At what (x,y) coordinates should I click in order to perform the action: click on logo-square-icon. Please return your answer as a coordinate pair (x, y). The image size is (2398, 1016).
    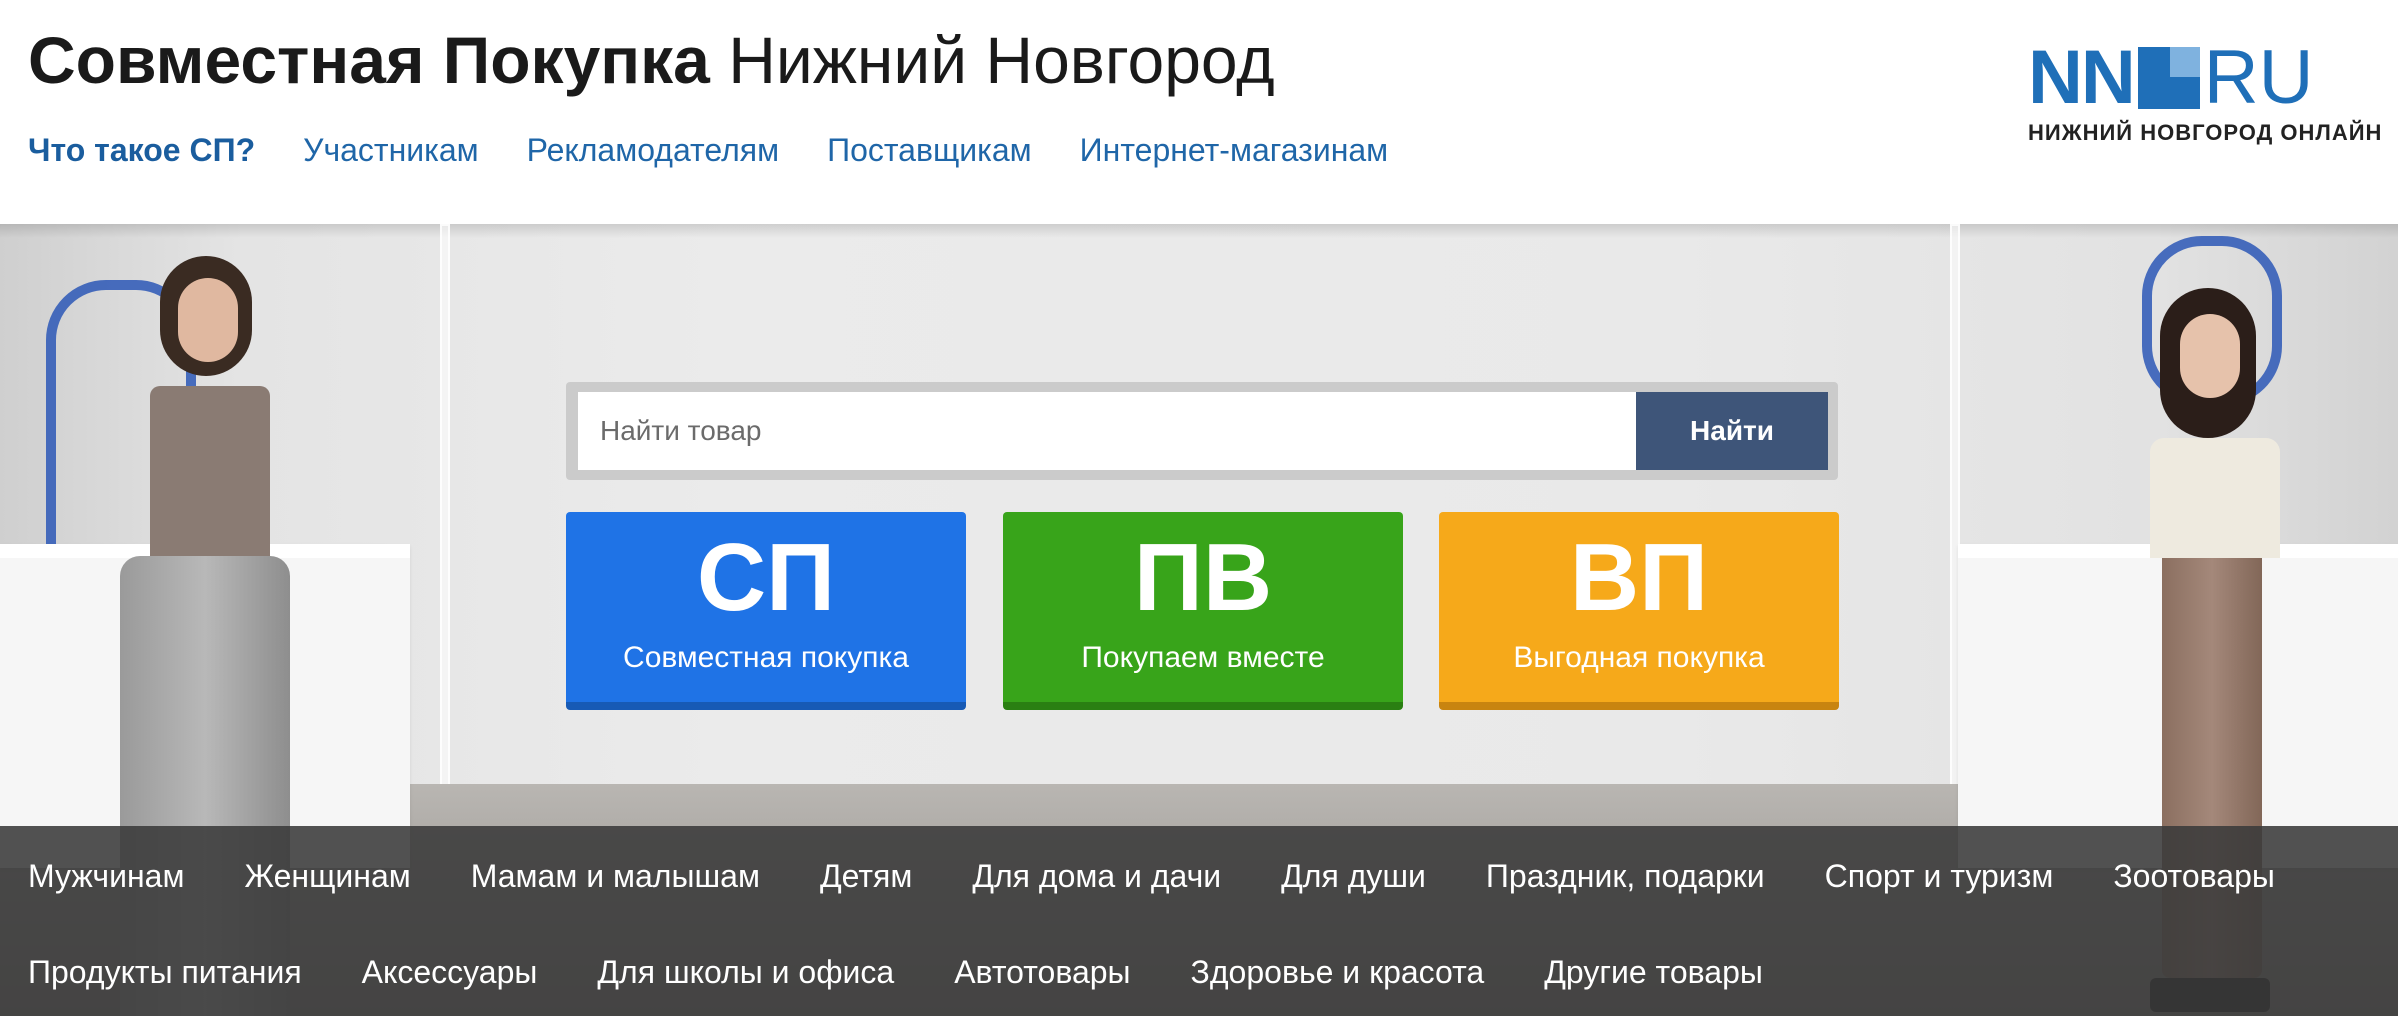
    Looking at the image, I should click on (2168, 78).